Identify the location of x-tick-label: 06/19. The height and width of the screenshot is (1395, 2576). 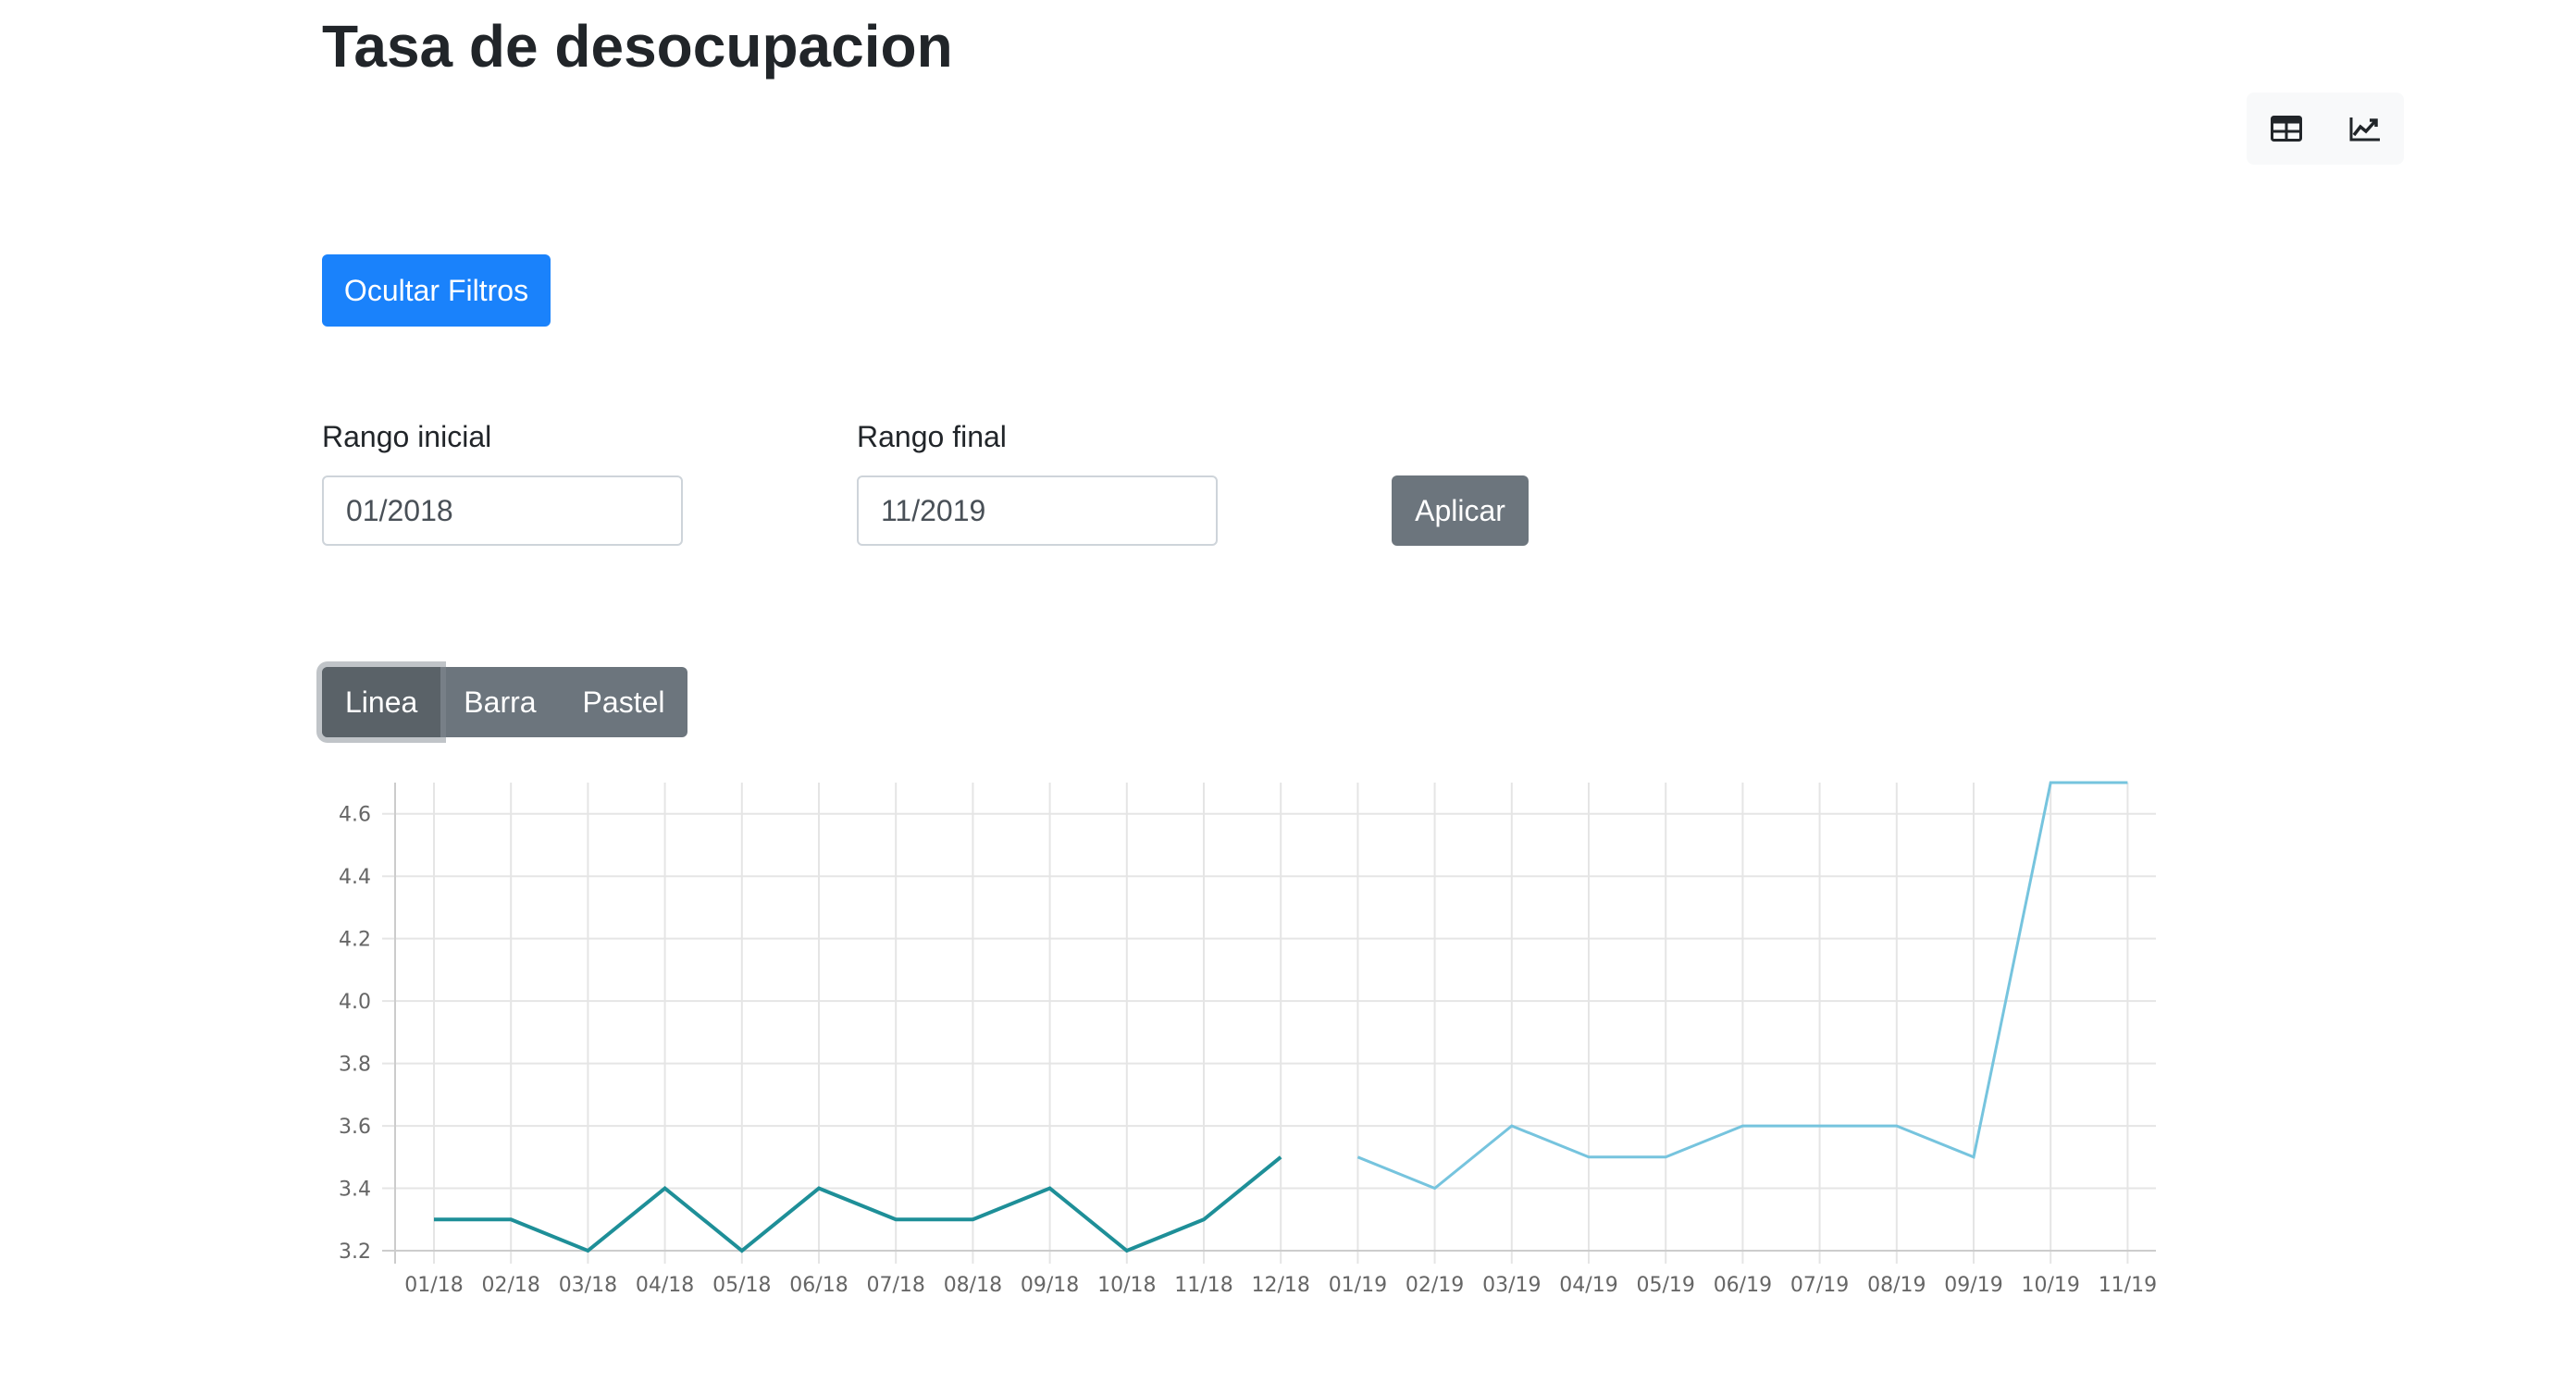
(1743, 1285).